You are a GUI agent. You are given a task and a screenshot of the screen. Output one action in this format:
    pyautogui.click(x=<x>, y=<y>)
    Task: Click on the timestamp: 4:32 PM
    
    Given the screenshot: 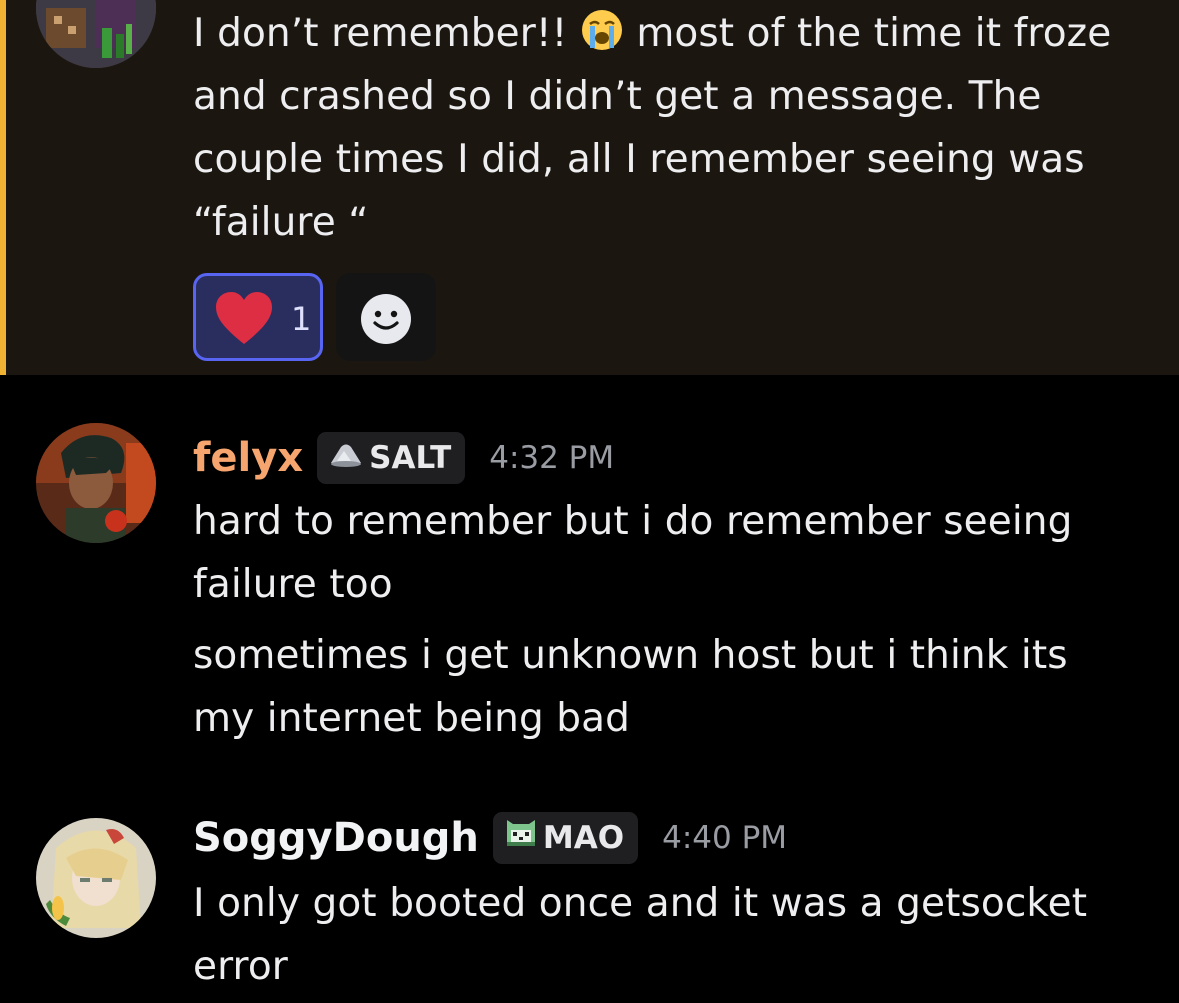 What is the action you would take?
    pyautogui.click(x=551, y=458)
    